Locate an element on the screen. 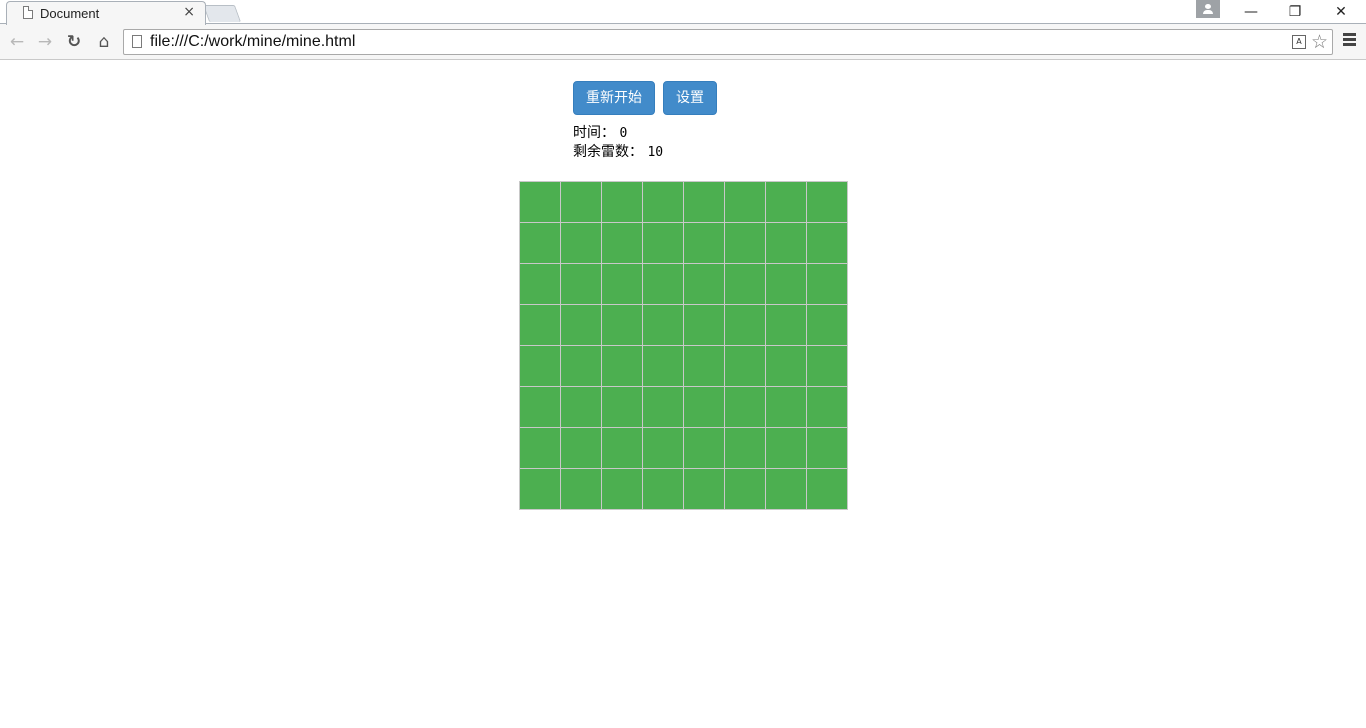 The height and width of the screenshot is (728, 1366). tab-document: Document × is located at coordinates (106, 13).